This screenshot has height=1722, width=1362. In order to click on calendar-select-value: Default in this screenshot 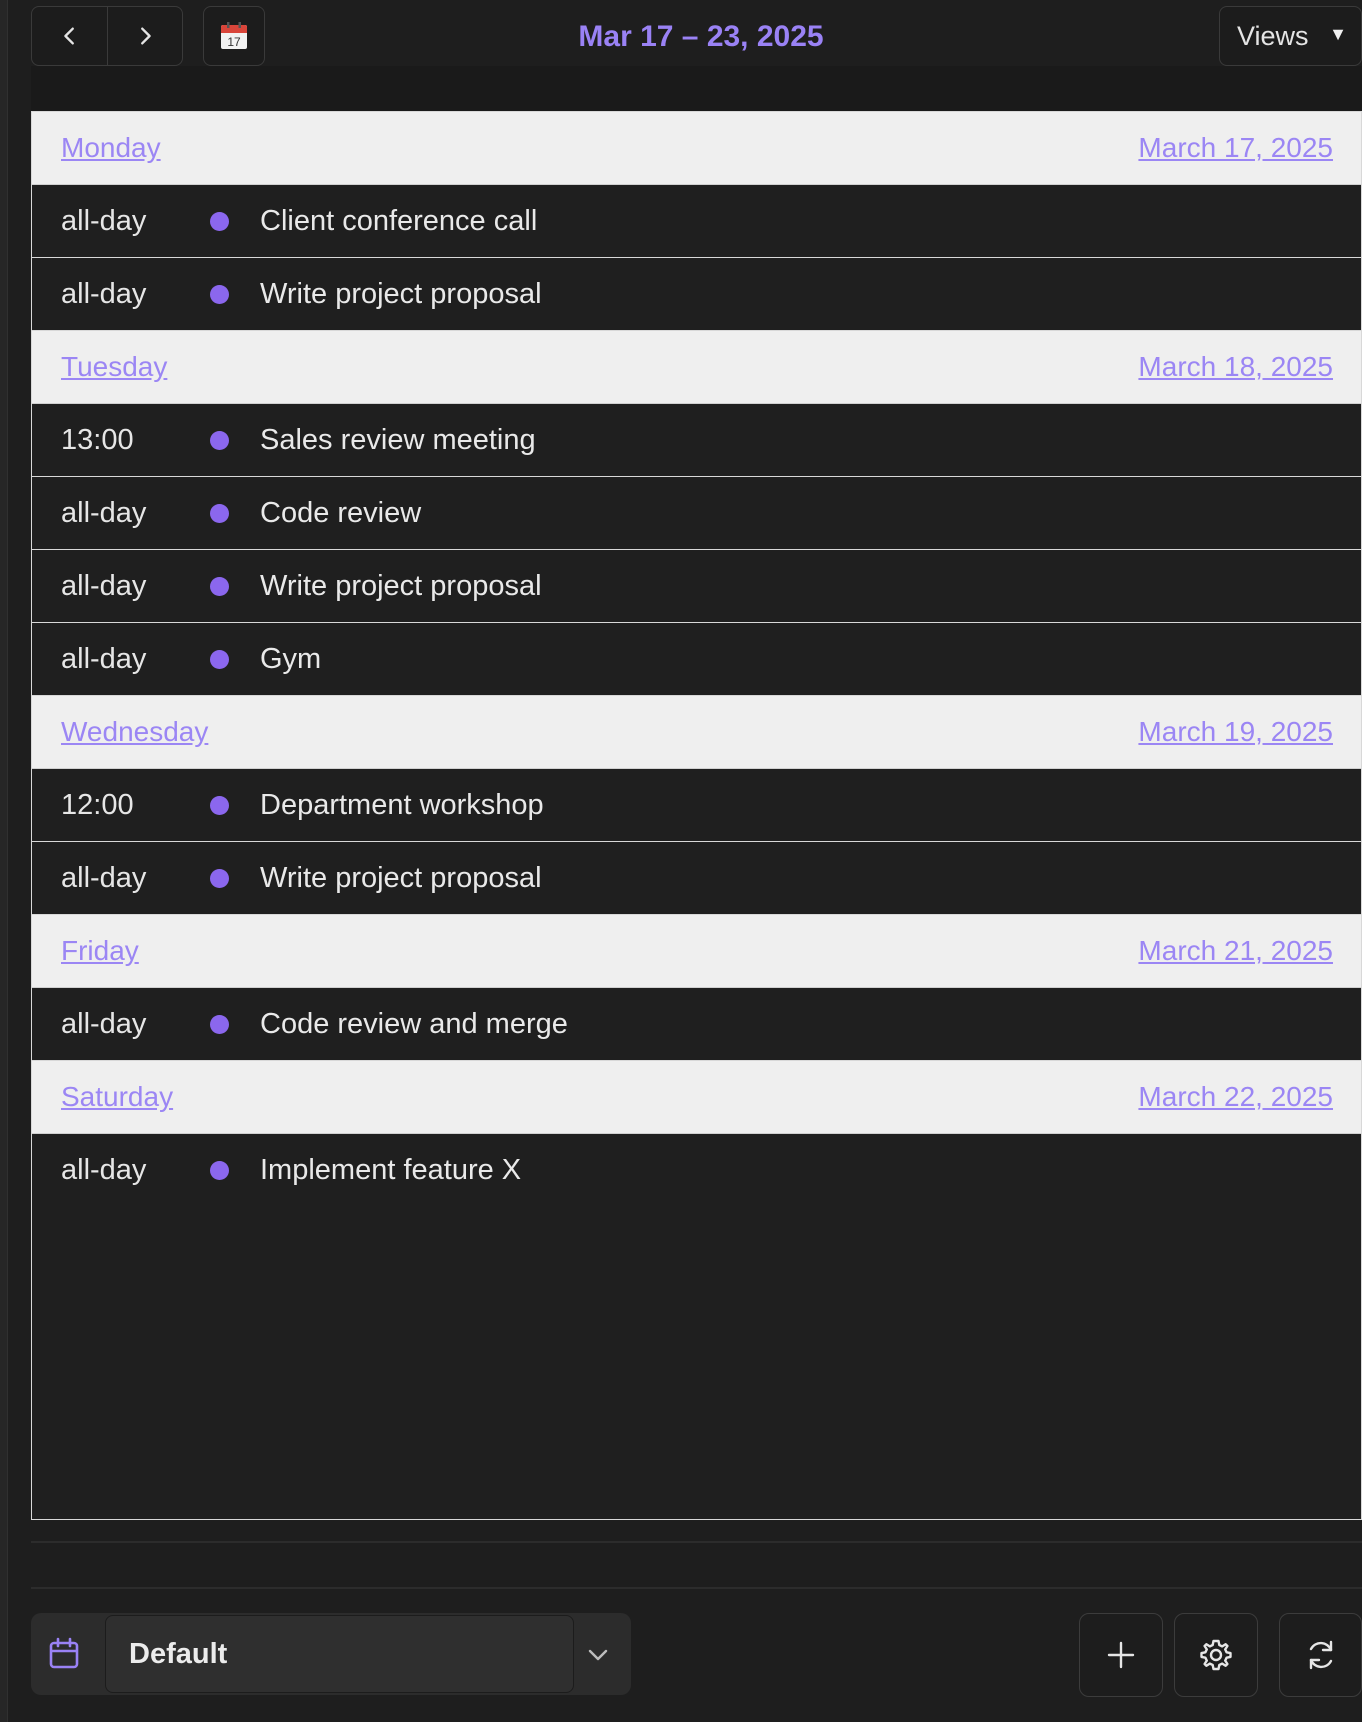, I will do `click(178, 1653)`.